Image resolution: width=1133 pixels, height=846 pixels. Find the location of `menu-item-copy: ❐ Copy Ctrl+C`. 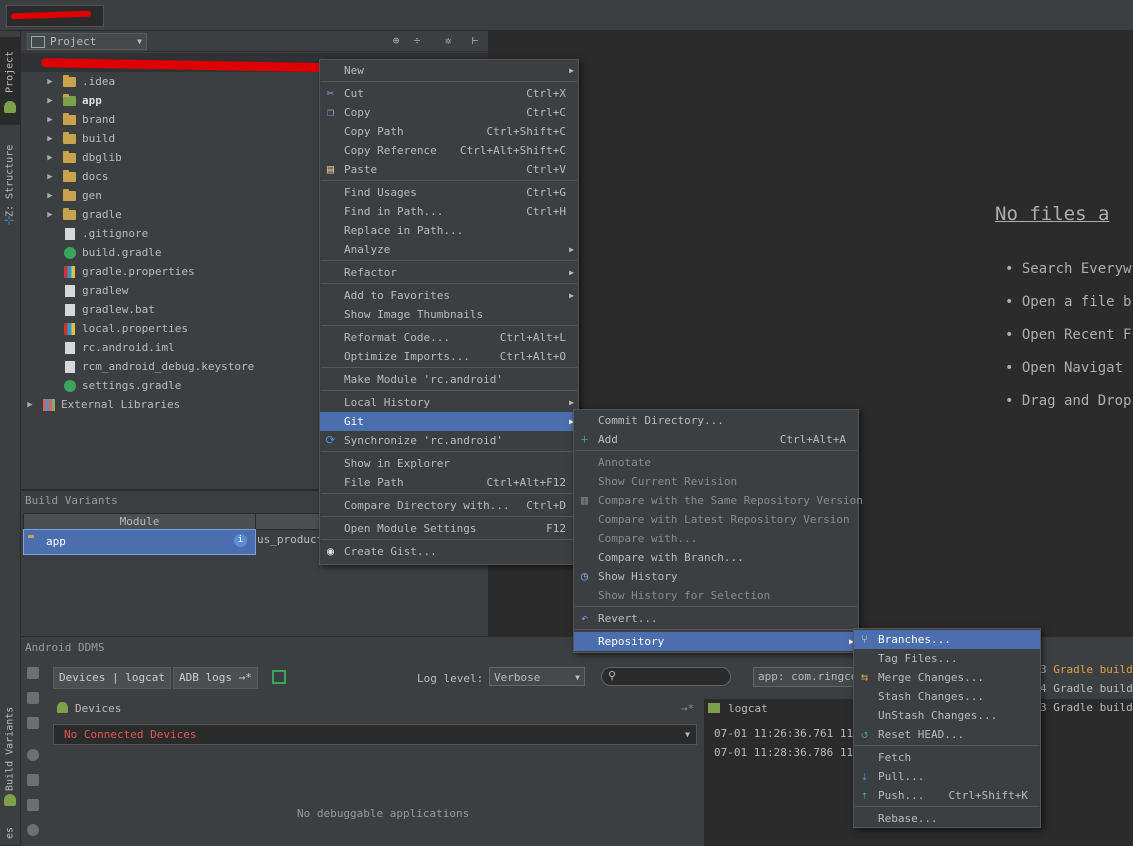

menu-item-copy: ❐ Copy Ctrl+C is located at coordinates (449, 112).